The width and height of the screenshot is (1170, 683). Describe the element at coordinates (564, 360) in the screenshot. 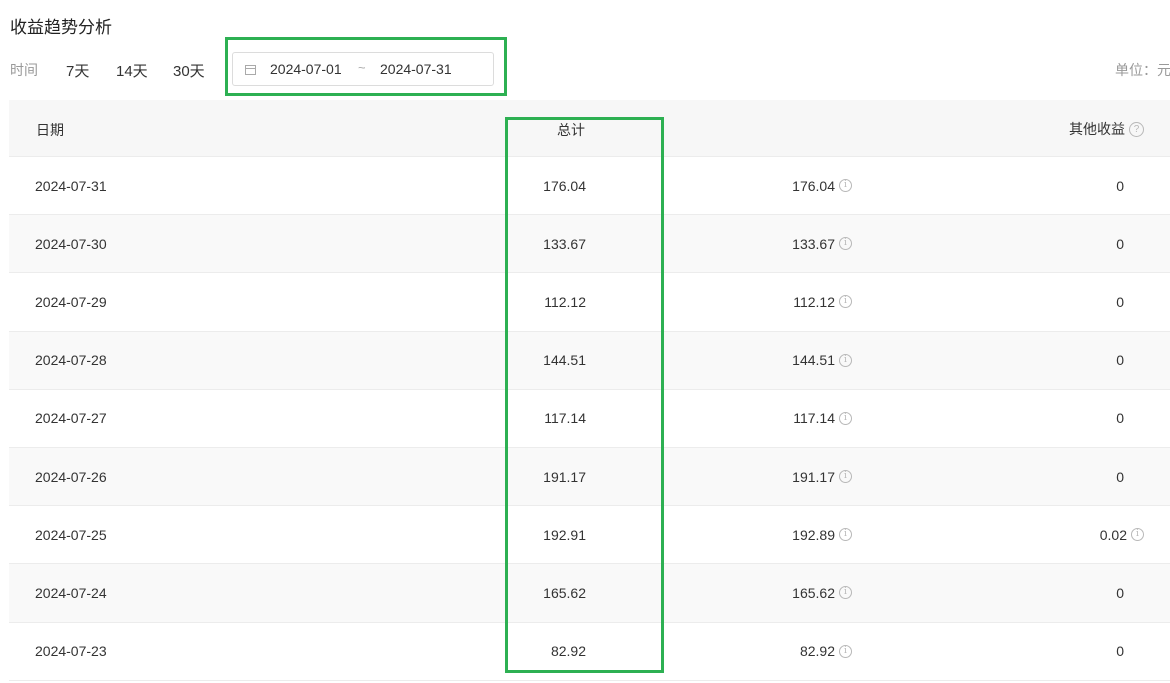

I see `cell-total: 144.51` at that location.